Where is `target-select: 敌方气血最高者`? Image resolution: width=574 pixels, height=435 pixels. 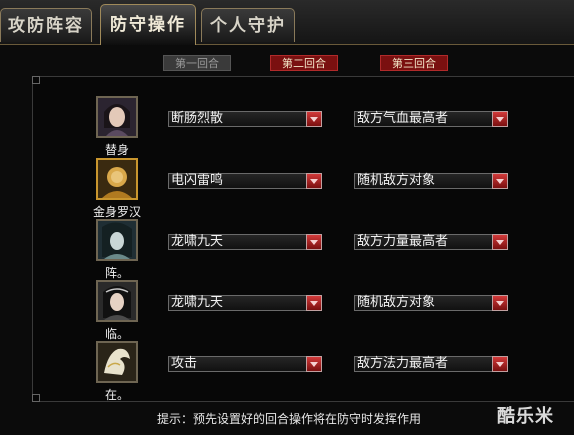 target-select: 敌方气血最高者 is located at coordinates (431, 119).